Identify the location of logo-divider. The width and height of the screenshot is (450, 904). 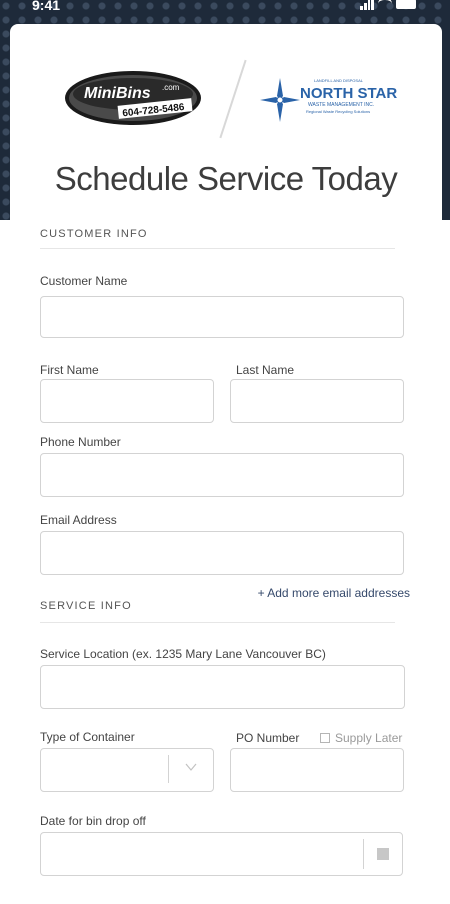
(233, 99).